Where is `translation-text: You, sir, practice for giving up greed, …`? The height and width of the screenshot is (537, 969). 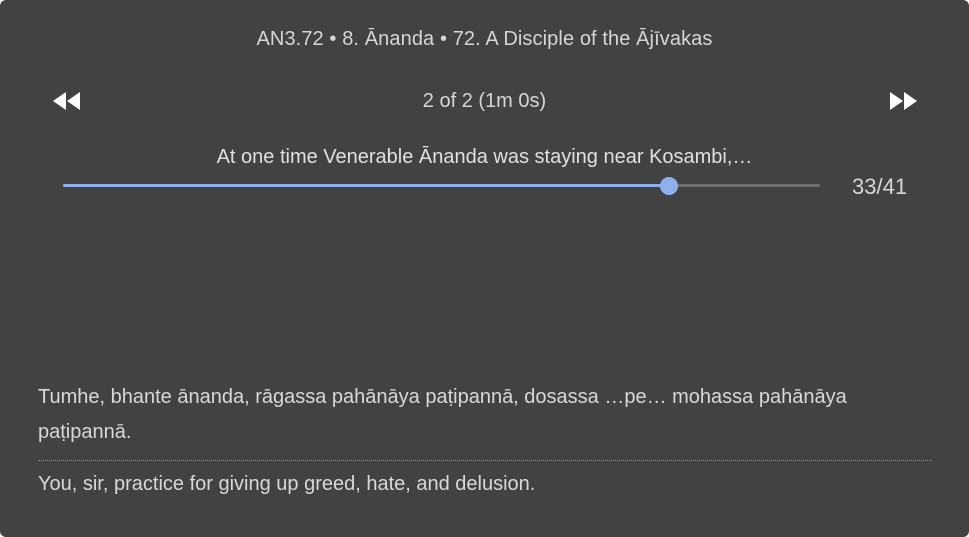 translation-text: You, sir, practice for giving up greed, … is located at coordinates (287, 484).